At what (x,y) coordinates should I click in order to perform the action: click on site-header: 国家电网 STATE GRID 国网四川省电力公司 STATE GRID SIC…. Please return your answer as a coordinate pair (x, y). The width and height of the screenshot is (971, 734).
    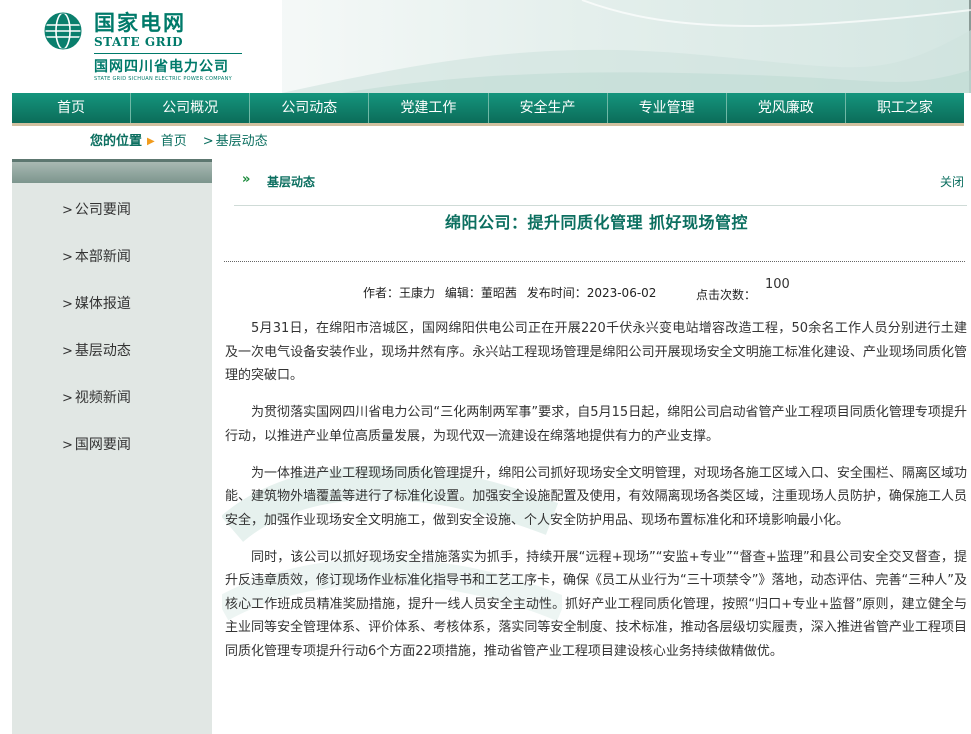
    Looking at the image, I should click on (490, 46).